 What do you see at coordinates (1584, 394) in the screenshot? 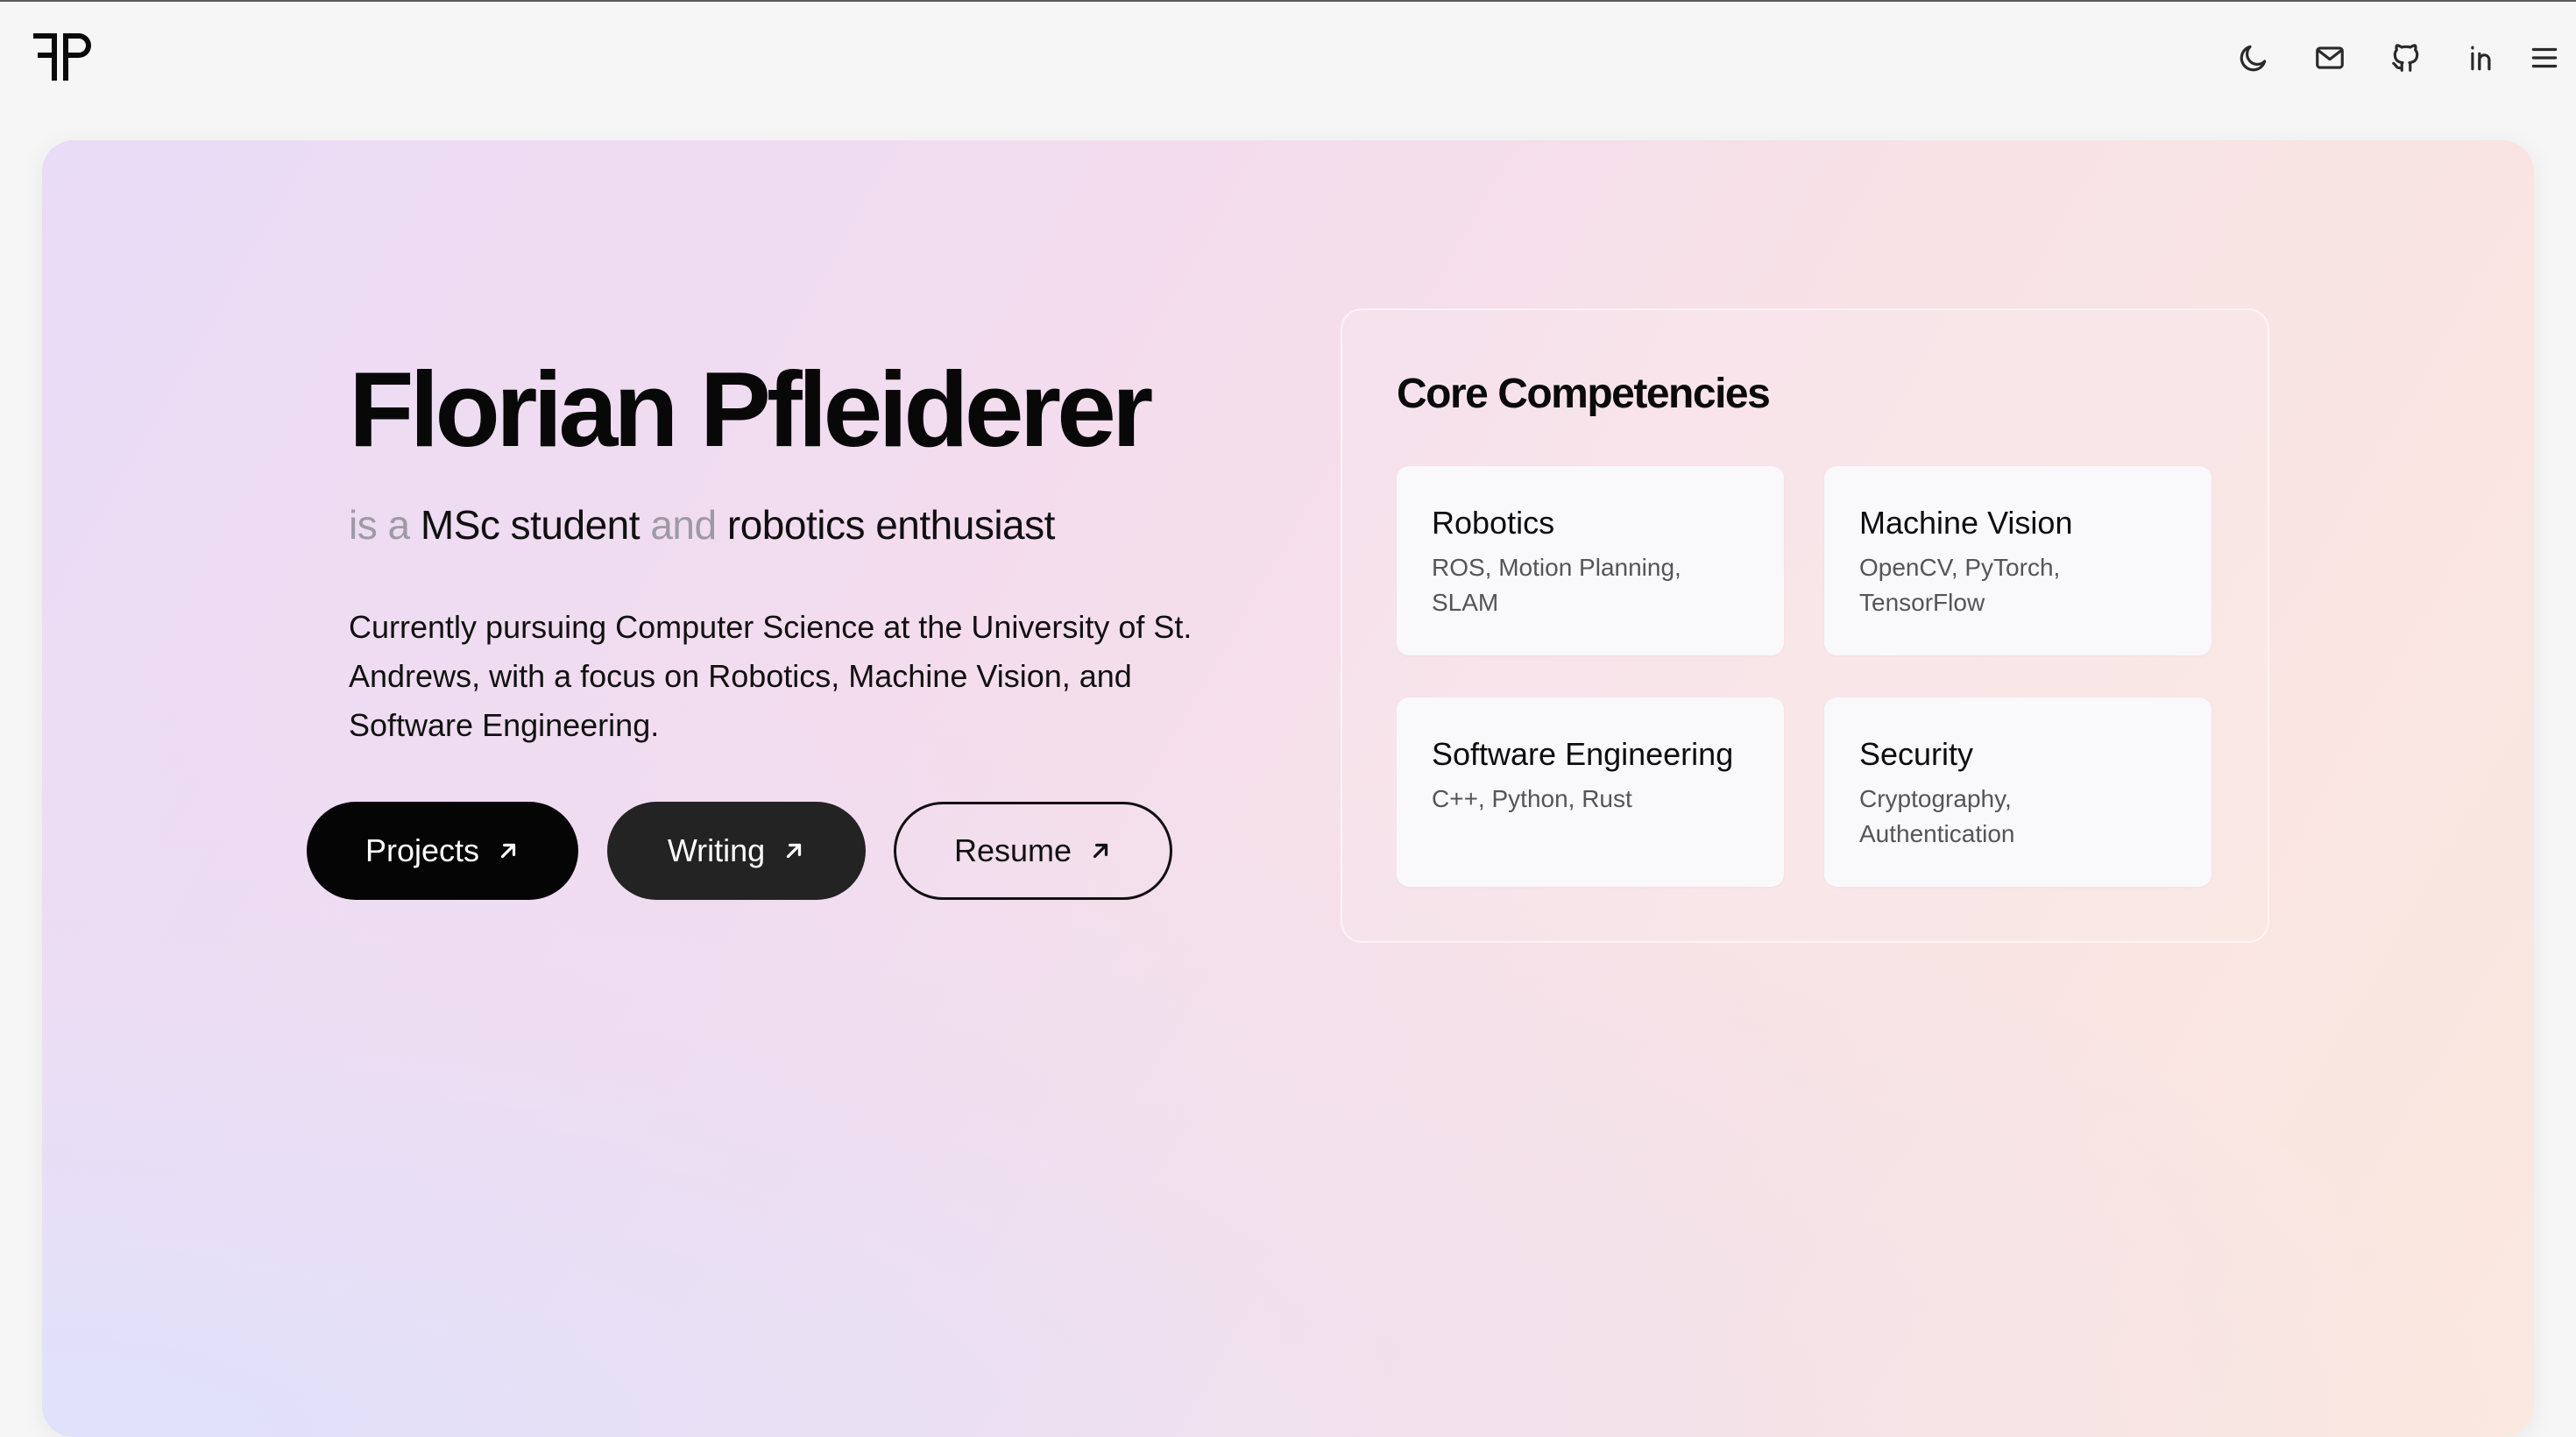
I see `competencies-title: Core Competencies` at bounding box center [1584, 394].